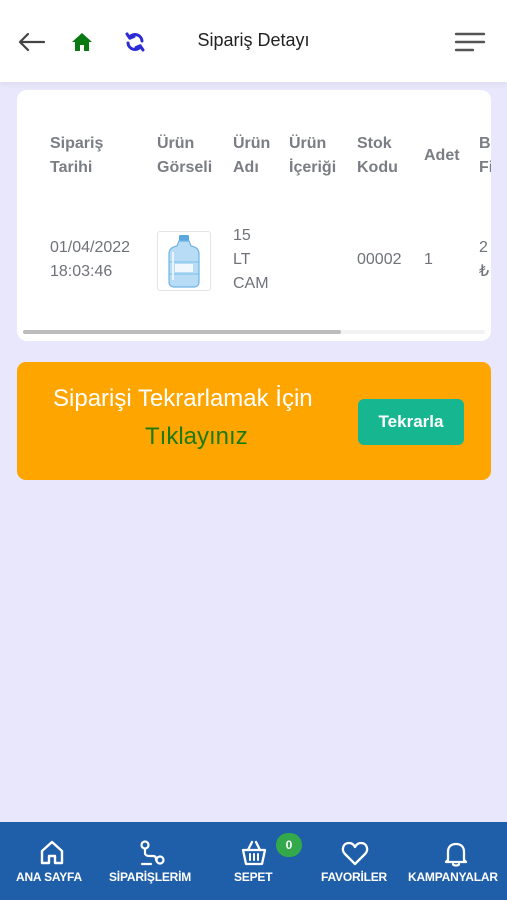  I want to click on th-order-date: Sipariş Tarihi, so click(77, 155).